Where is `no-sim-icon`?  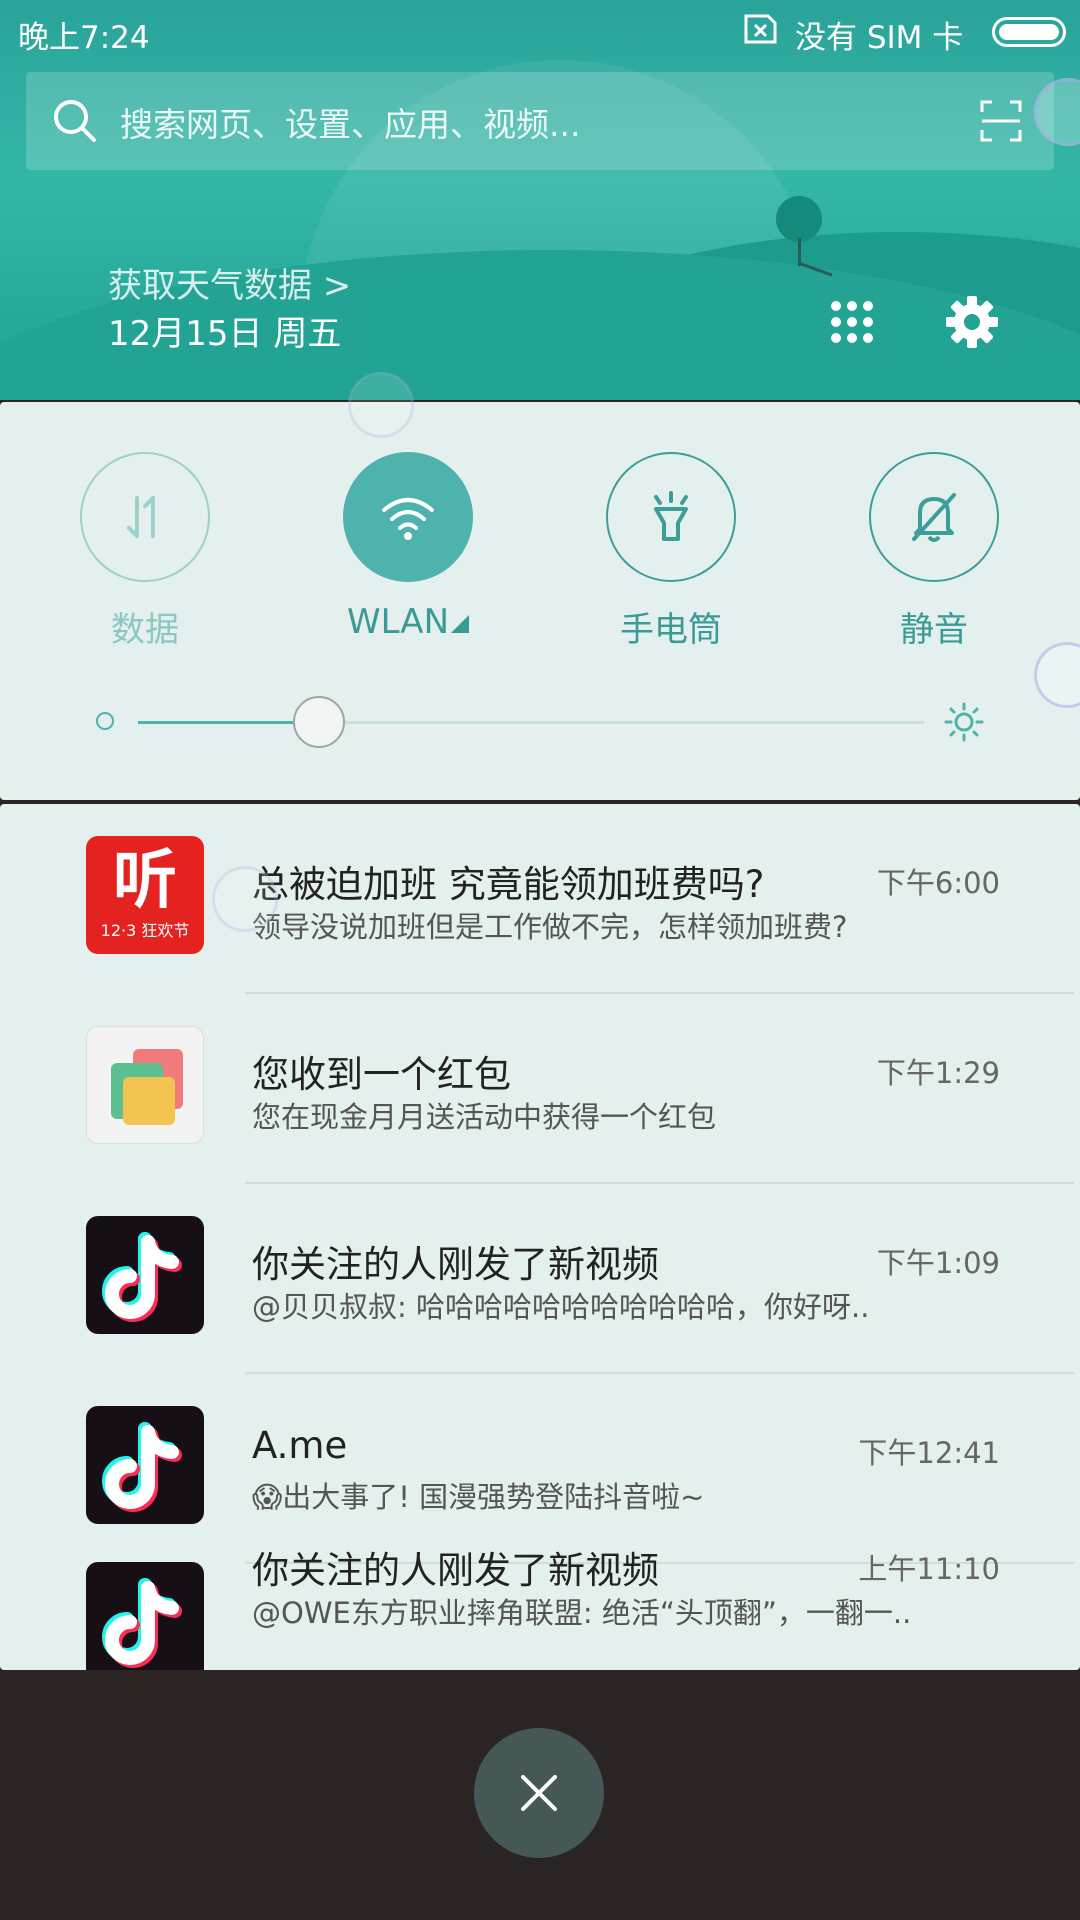 no-sim-icon is located at coordinates (760, 29).